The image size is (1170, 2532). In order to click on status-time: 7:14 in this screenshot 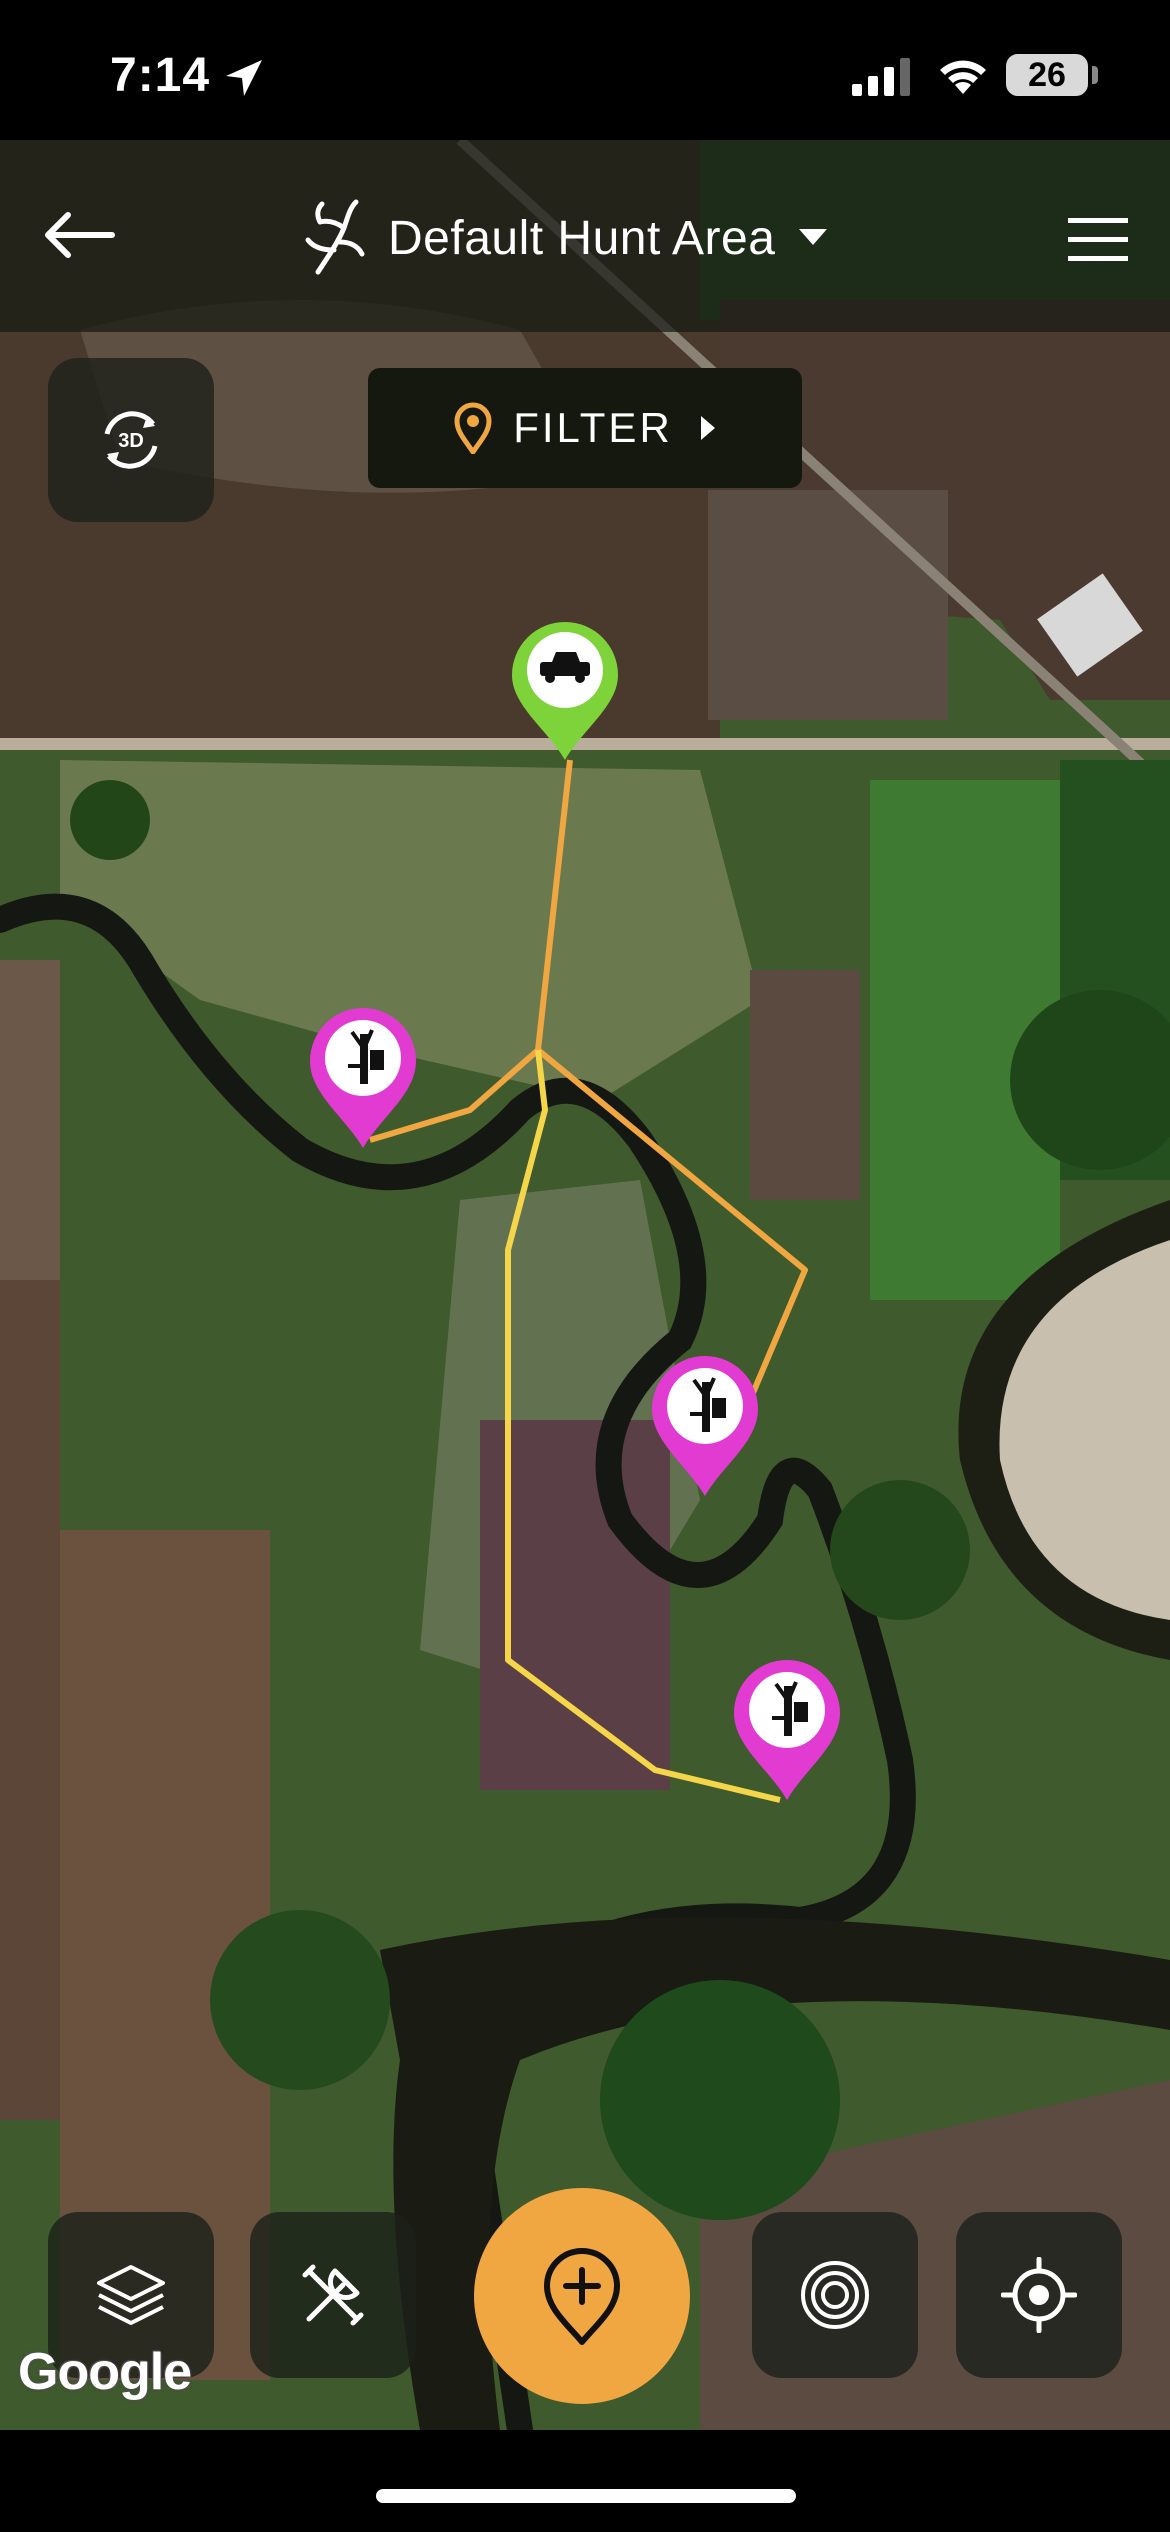, I will do `click(160, 75)`.